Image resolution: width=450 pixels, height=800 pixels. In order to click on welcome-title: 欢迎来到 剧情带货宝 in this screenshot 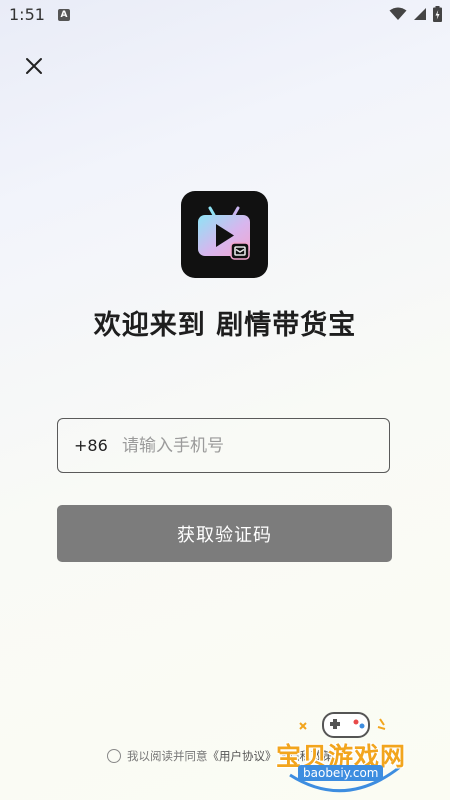, I will do `click(225, 325)`.